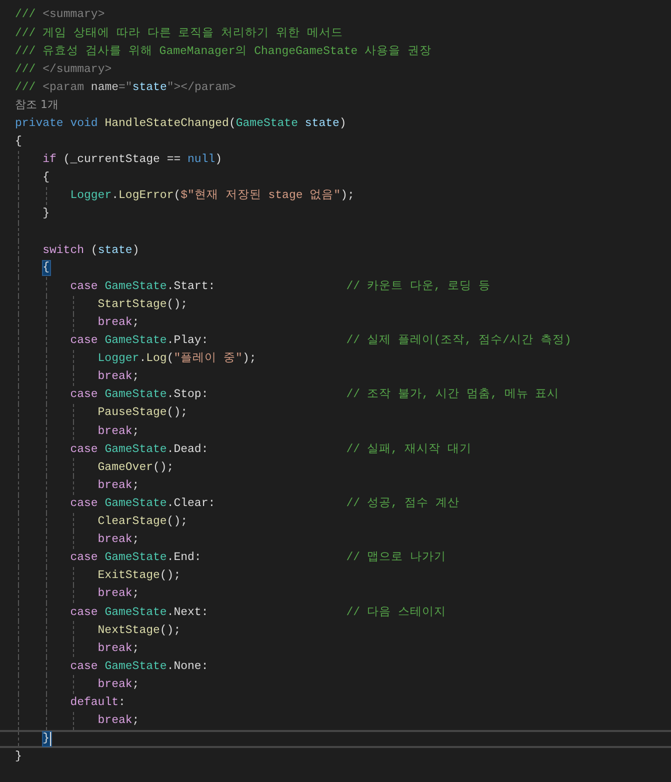 Image resolution: width=671 pixels, height=782 pixels. I want to click on code-line: /// <summary>, so click(60, 15).